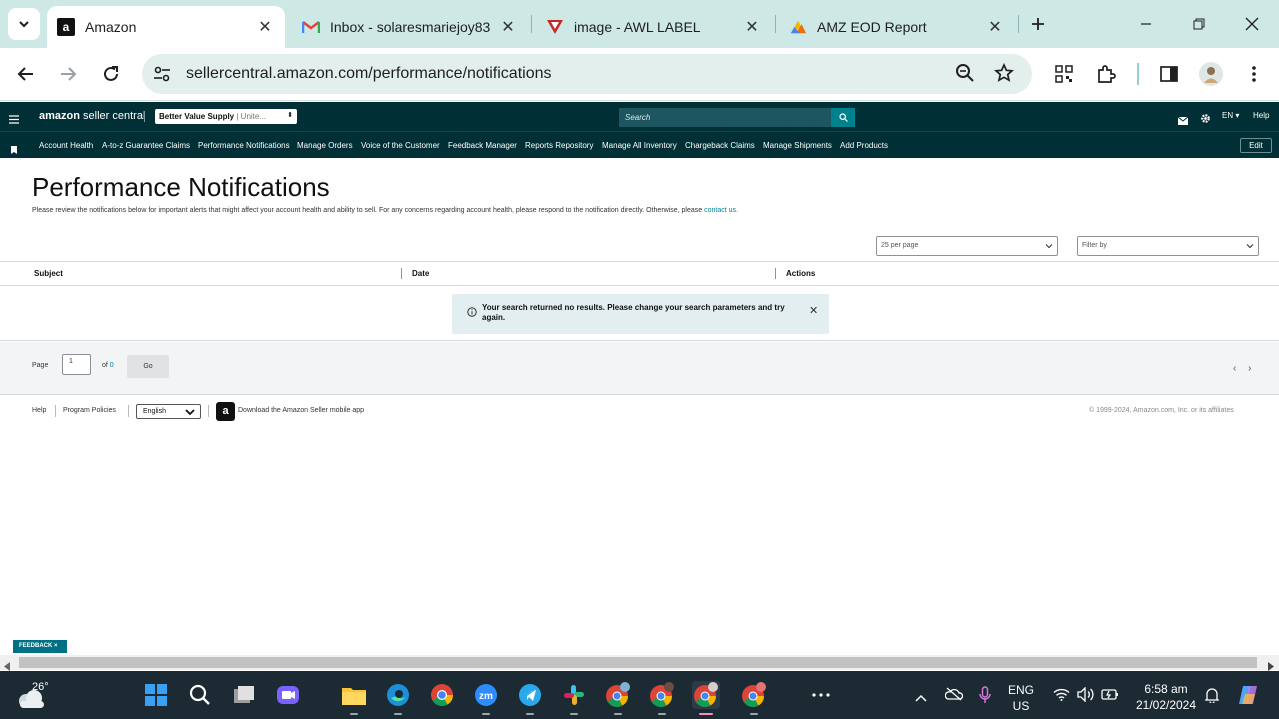 The image size is (1279, 719). Describe the element at coordinates (200, 695) in the screenshot. I see `search-icon` at that location.